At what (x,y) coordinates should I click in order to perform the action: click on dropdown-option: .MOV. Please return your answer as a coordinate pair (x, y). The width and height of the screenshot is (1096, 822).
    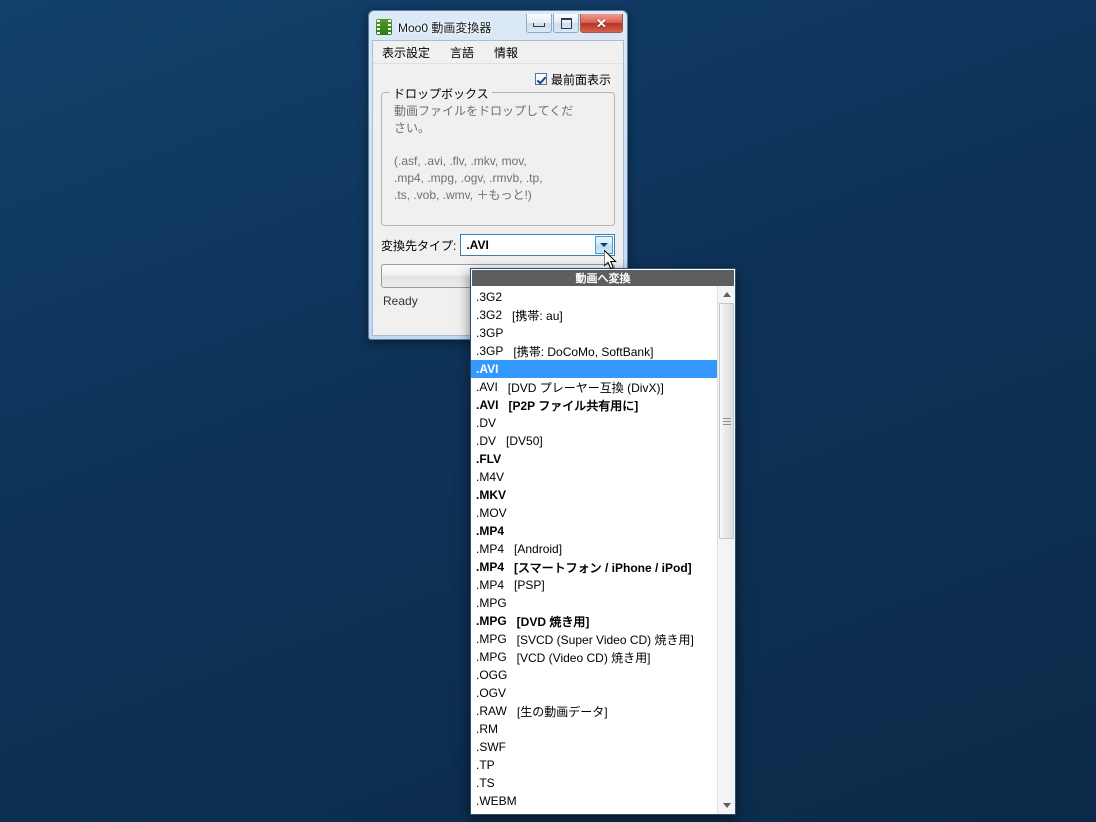
    Looking at the image, I should click on (594, 513).